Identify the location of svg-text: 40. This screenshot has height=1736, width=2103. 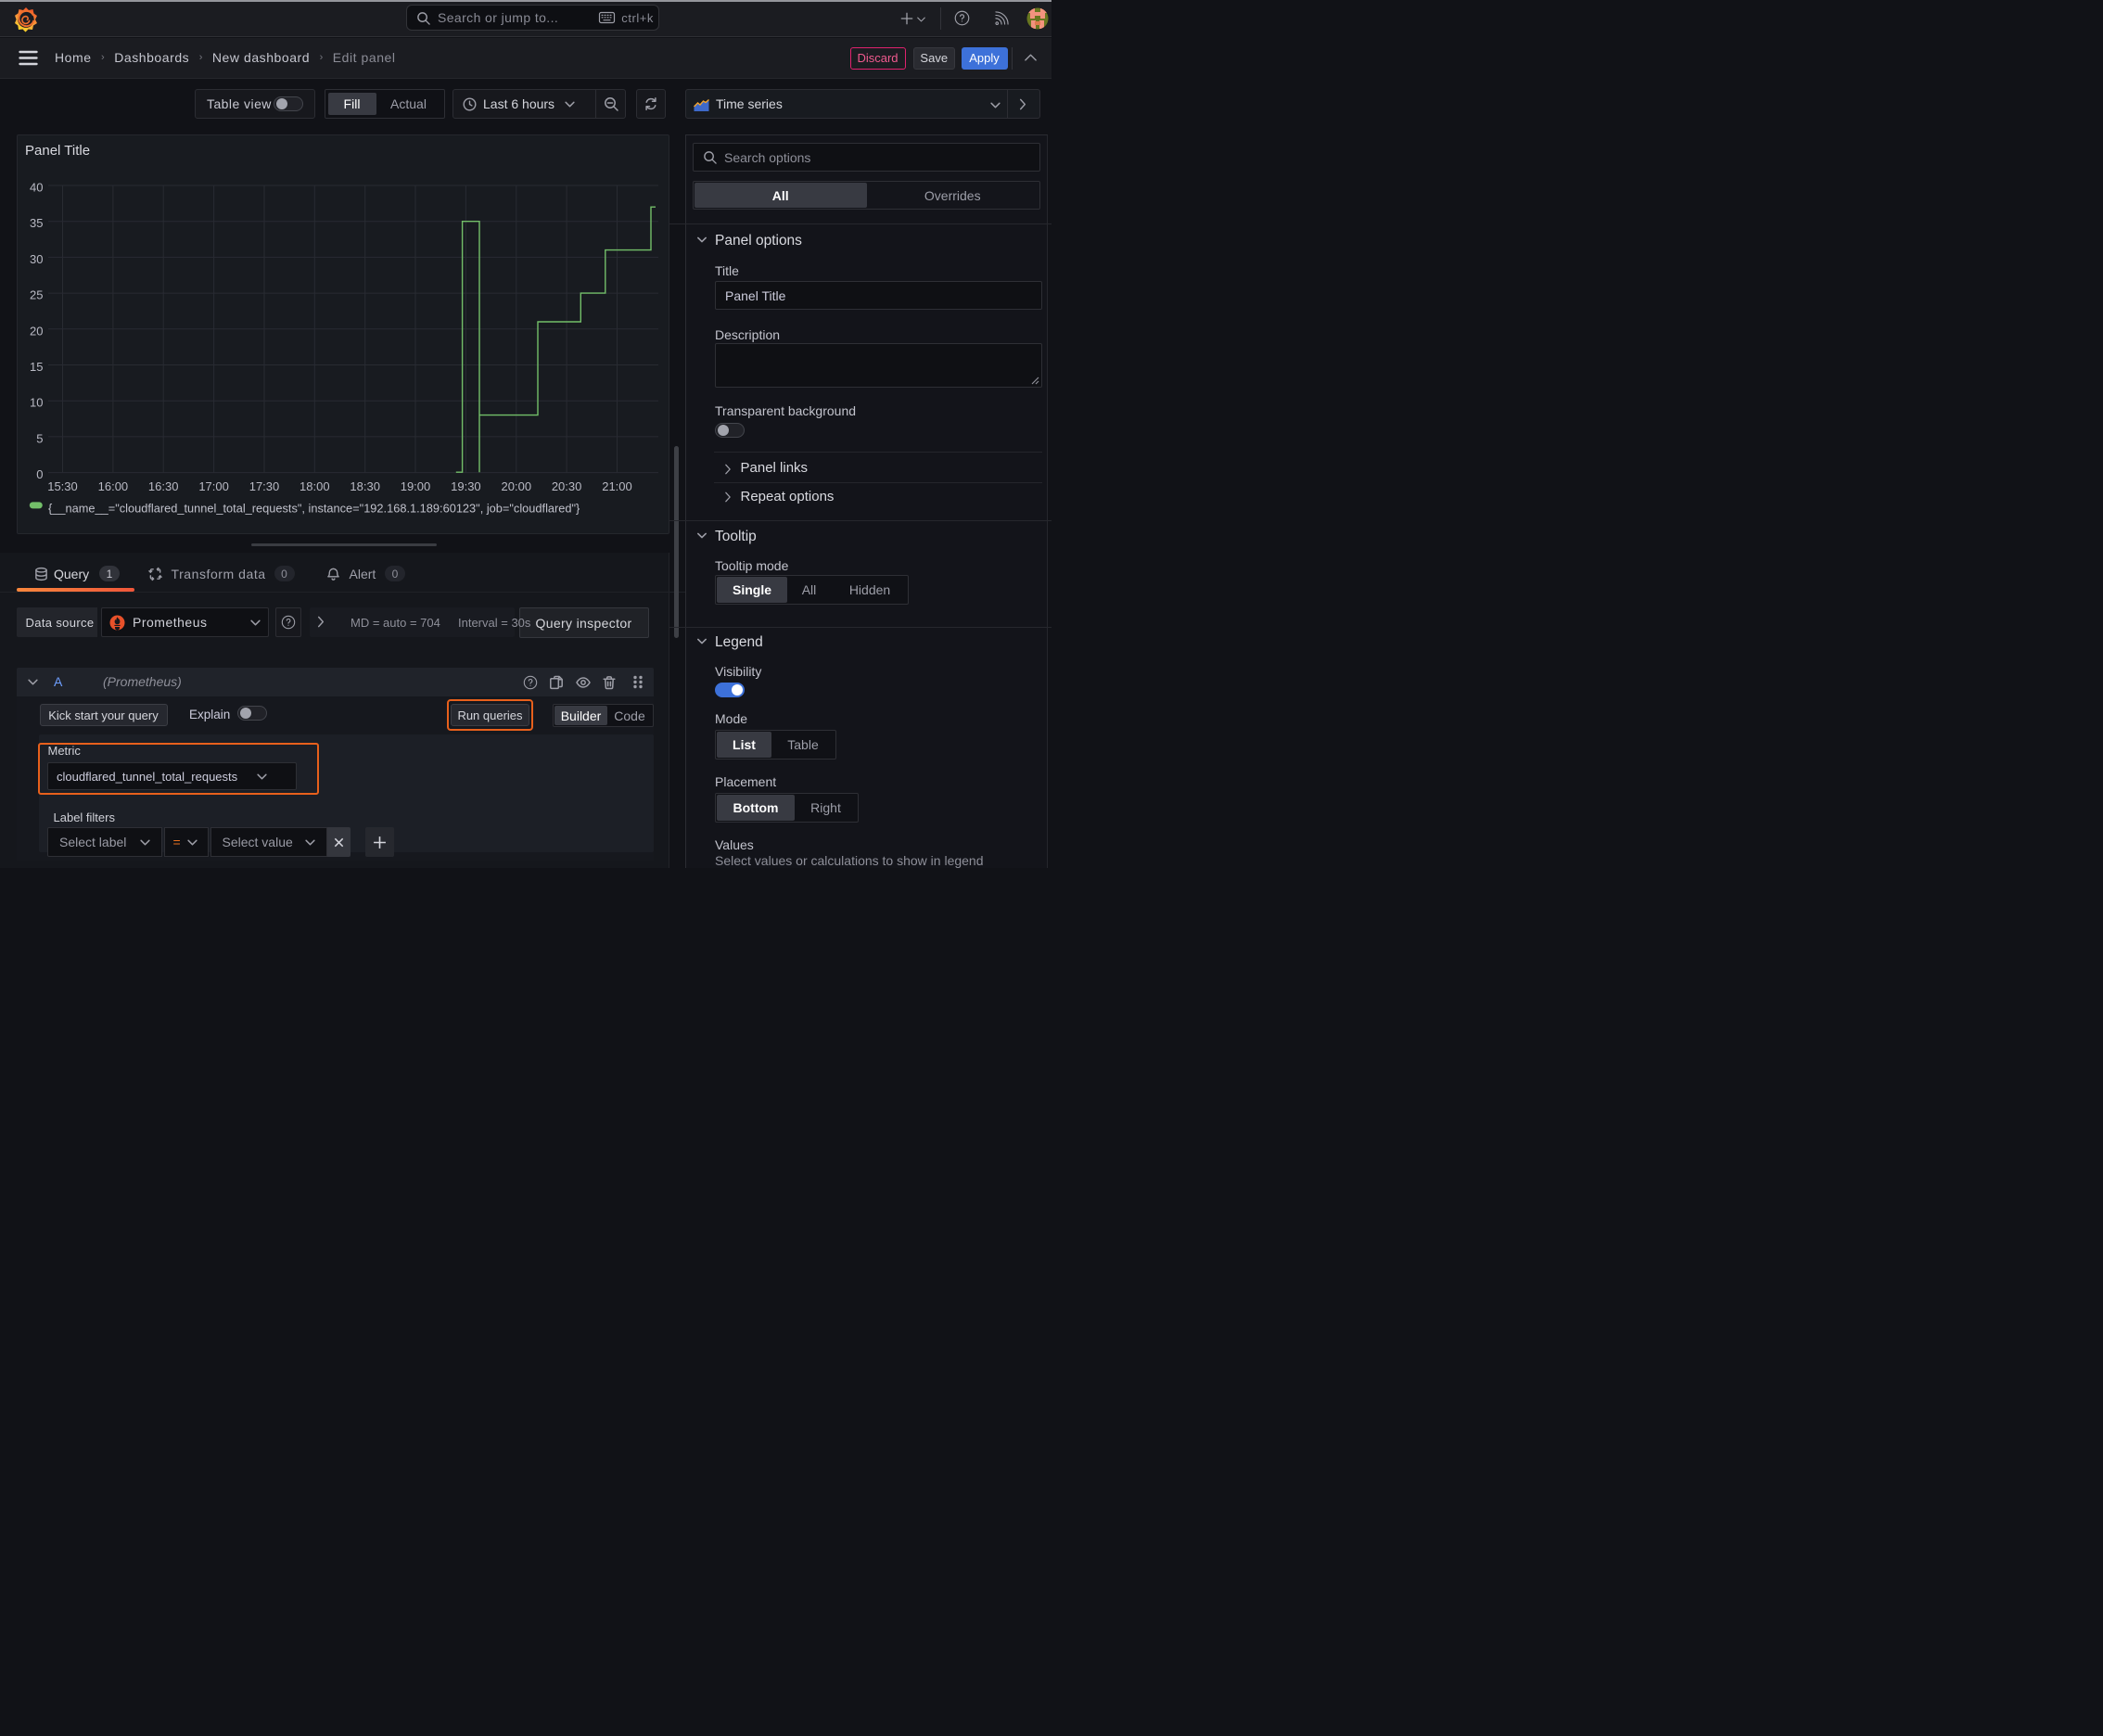
(36, 188).